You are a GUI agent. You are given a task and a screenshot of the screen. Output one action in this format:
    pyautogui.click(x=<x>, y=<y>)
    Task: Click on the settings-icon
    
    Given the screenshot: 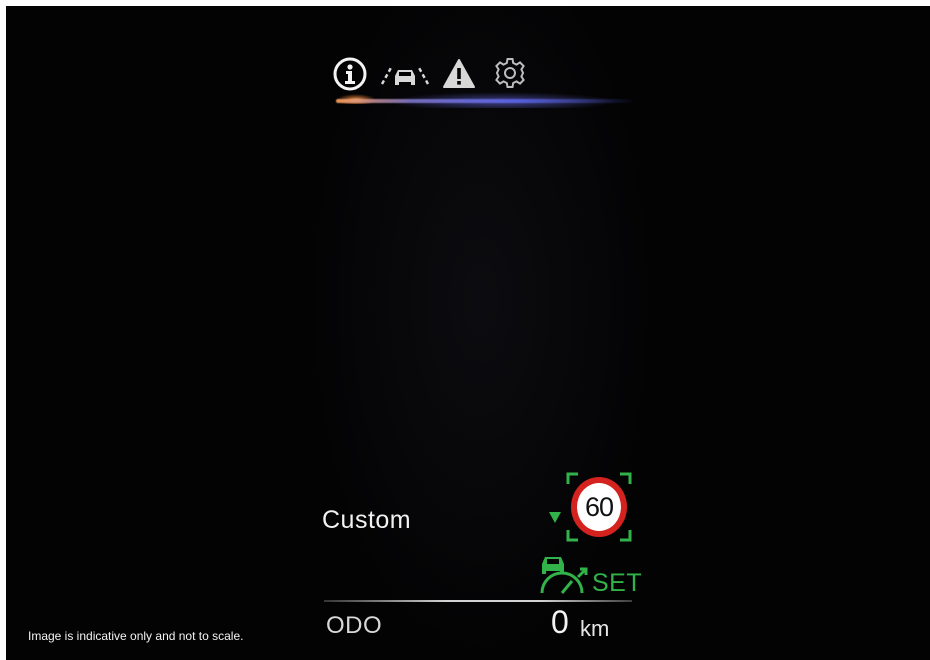 What is the action you would take?
    pyautogui.click(x=510, y=73)
    